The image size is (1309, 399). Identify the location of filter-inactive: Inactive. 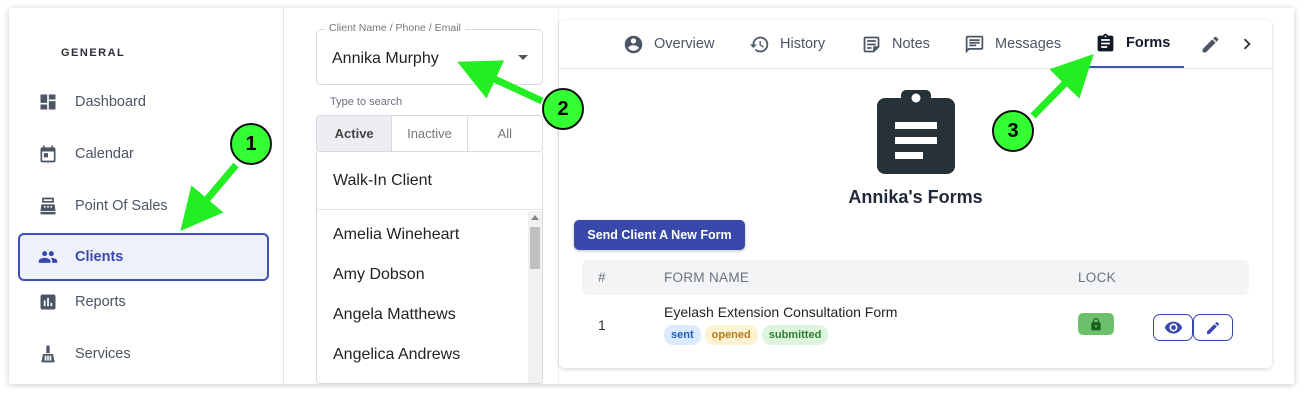
(430, 133).